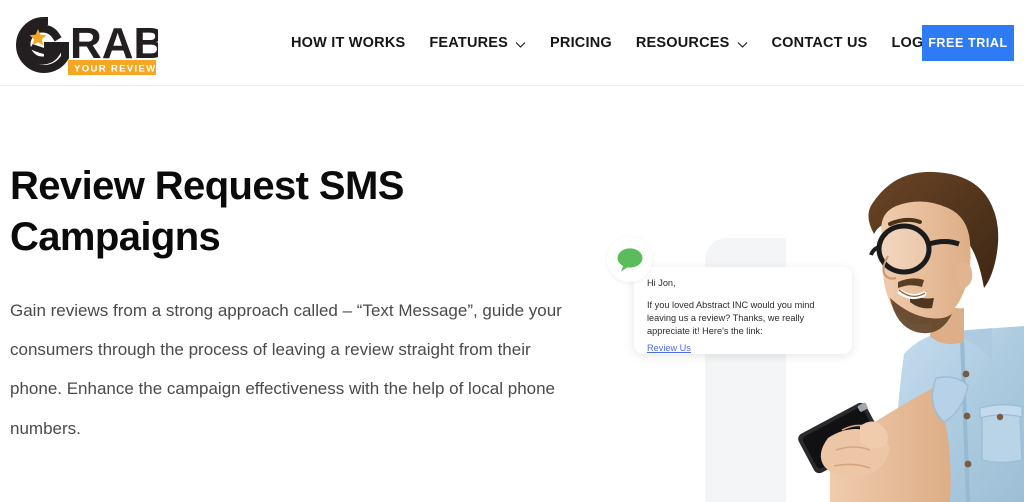  What do you see at coordinates (116, 69) in the screenshot?
I see `logo-tagline-text: YOUR REVIEWS` at bounding box center [116, 69].